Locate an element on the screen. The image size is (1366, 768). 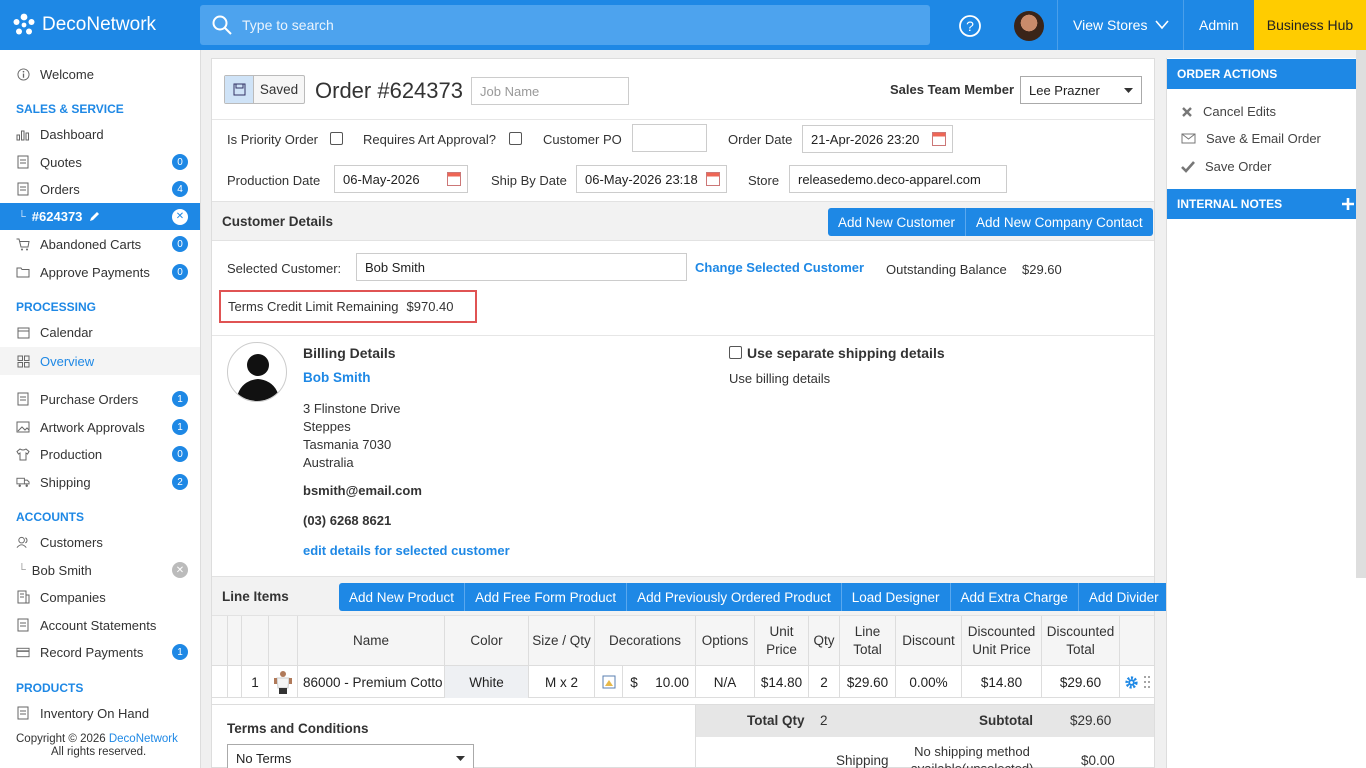
shipping-method: No shipping method available(unselected) is located at coordinates (972, 755).